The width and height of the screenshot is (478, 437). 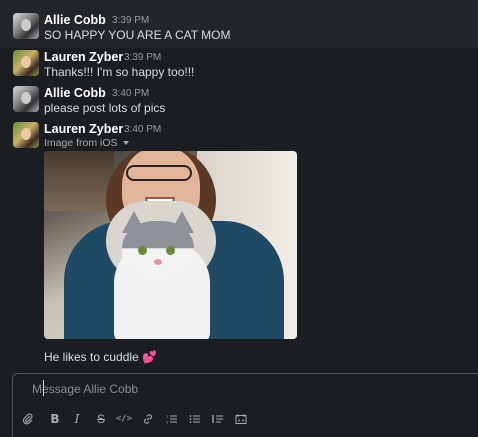 I want to click on attachment-label: Image from iOS, so click(x=86, y=143).